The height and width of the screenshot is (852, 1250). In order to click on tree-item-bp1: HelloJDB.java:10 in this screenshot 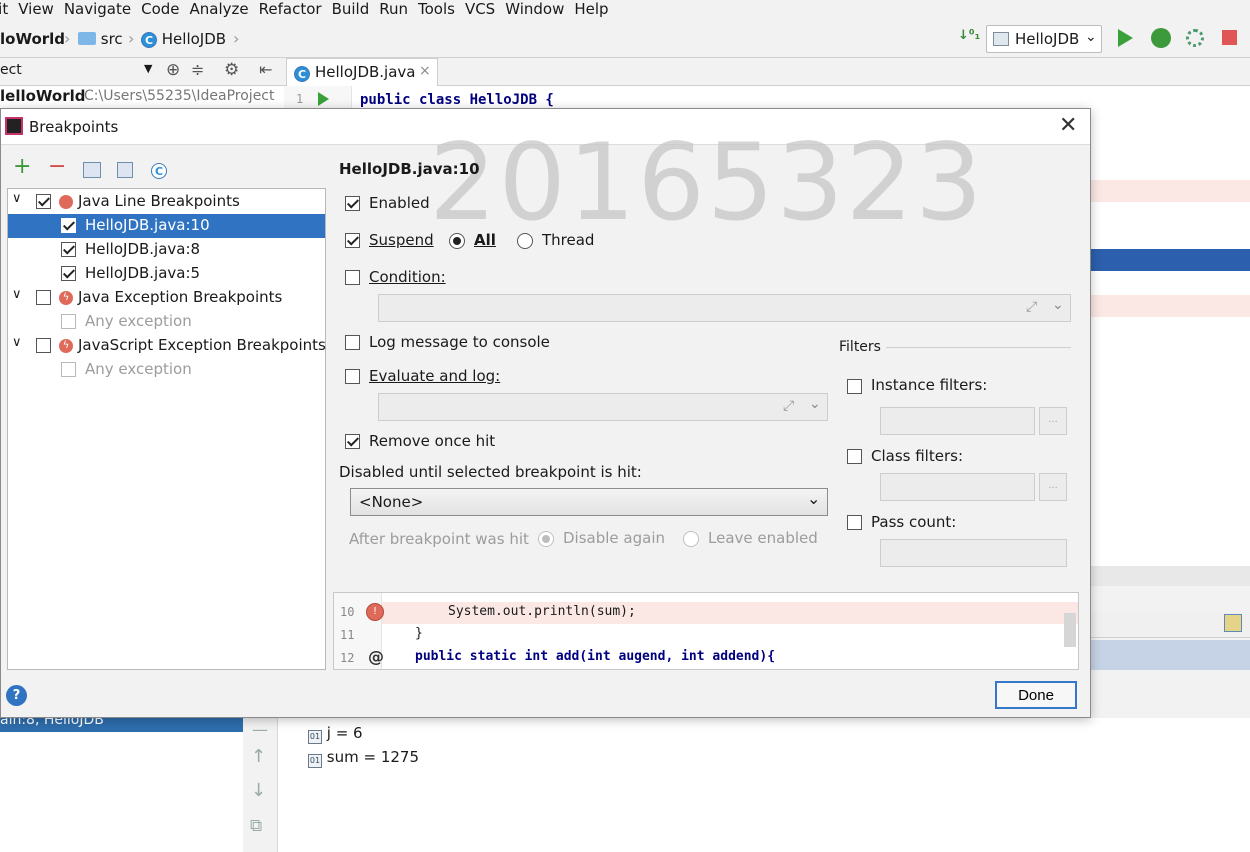, I will do `click(166, 226)`.